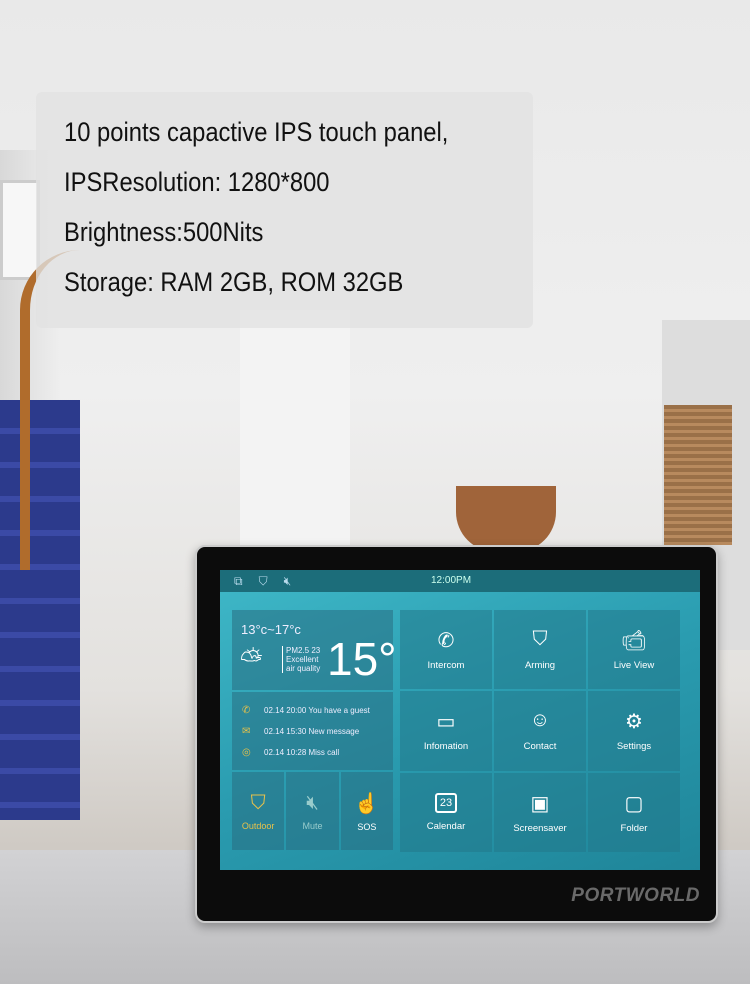  I want to click on tile-label: Calendar, so click(446, 826).